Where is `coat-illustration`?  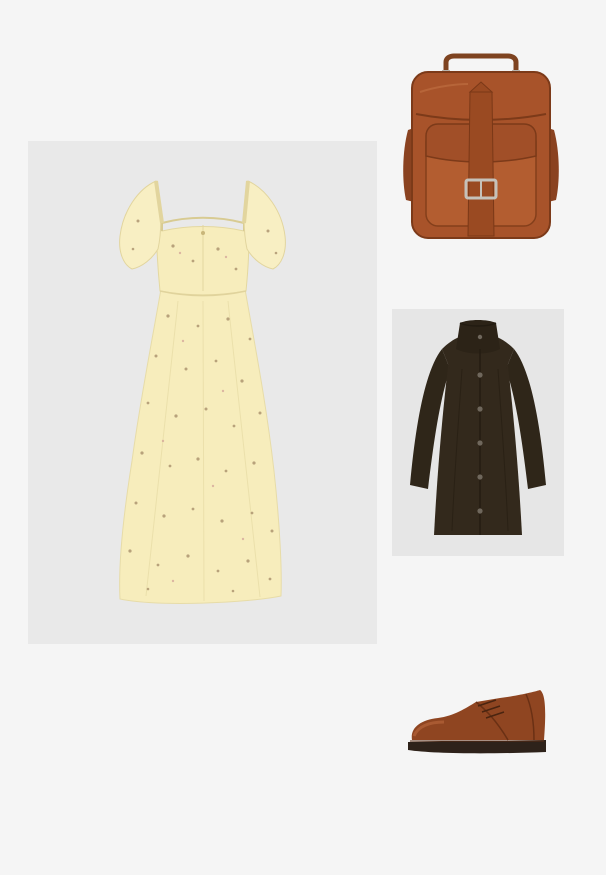 coat-illustration is located at coordinates (478, 427).